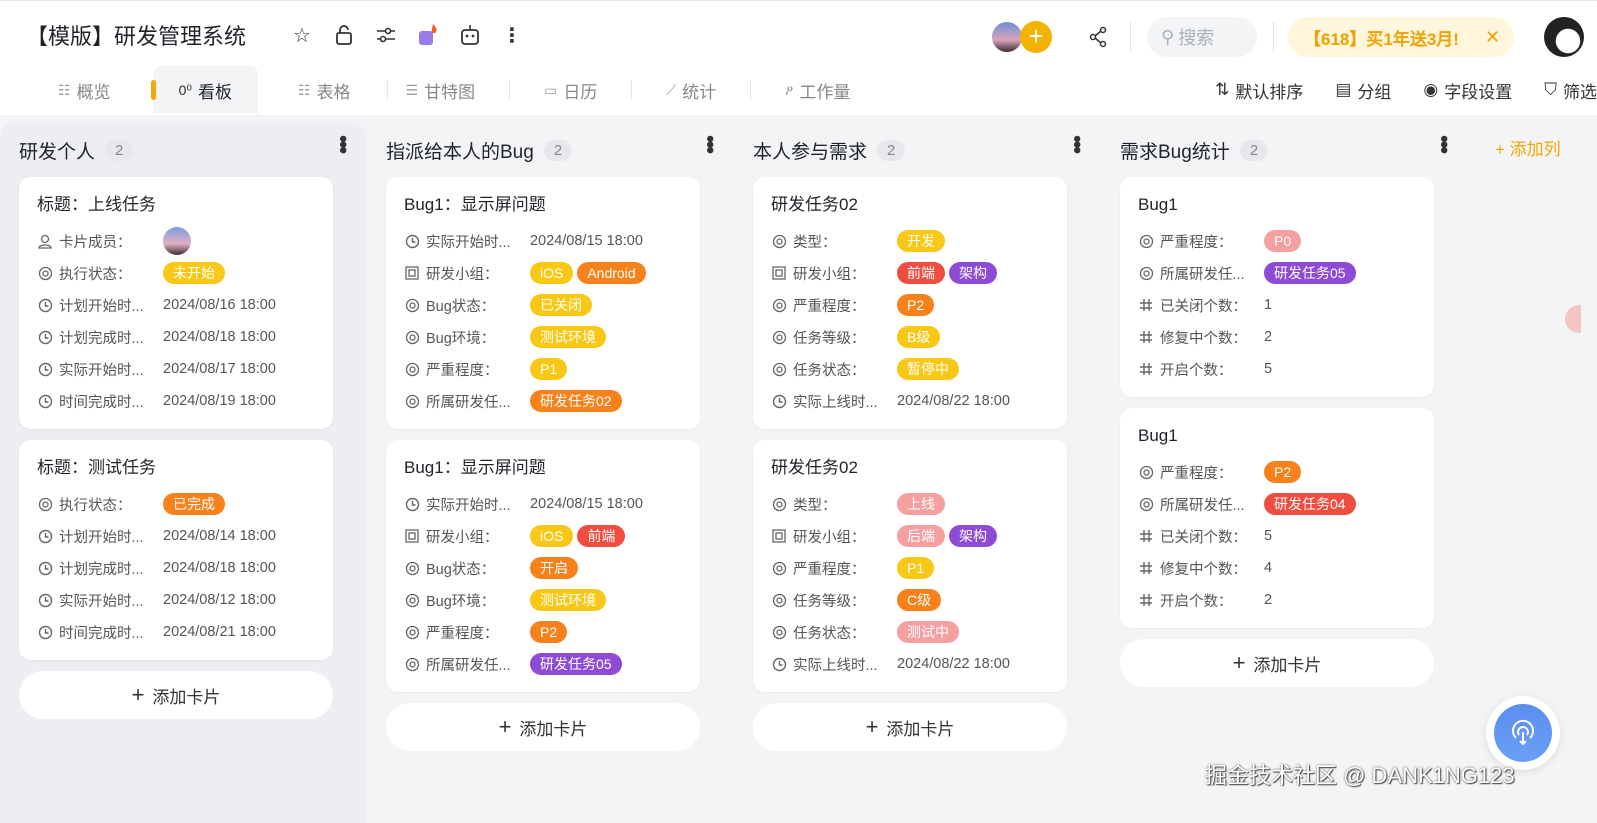  Describe the element at coordinates (543, 504) in the screenshot. I see `card-field: 实际开始时... 2024/08/15 18:00` at that location.